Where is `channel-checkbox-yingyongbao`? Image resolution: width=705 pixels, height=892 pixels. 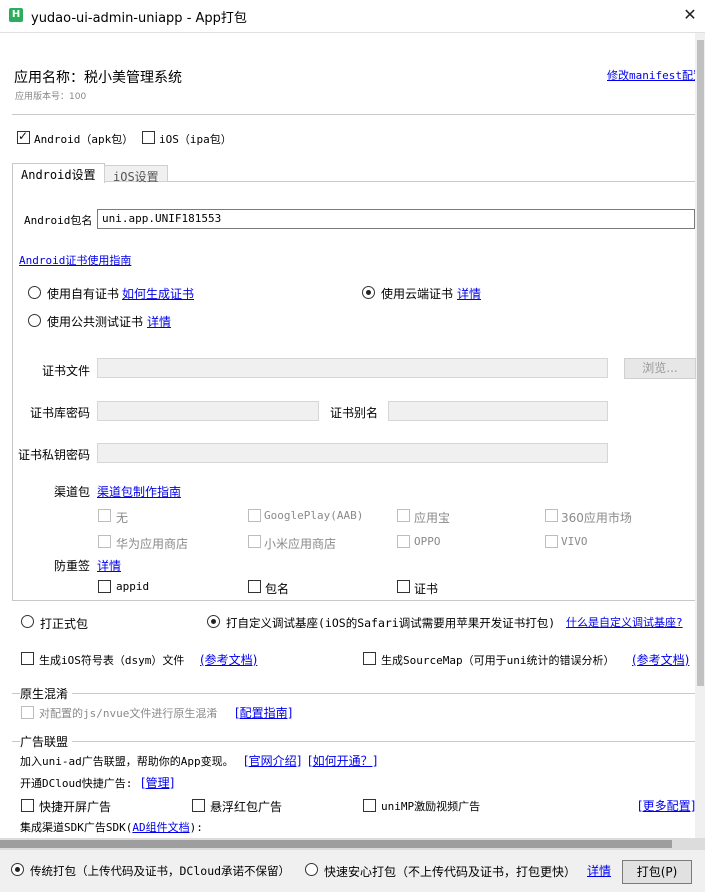
channel-checkbox-yingyongbao is located at coordinates (403, 515).